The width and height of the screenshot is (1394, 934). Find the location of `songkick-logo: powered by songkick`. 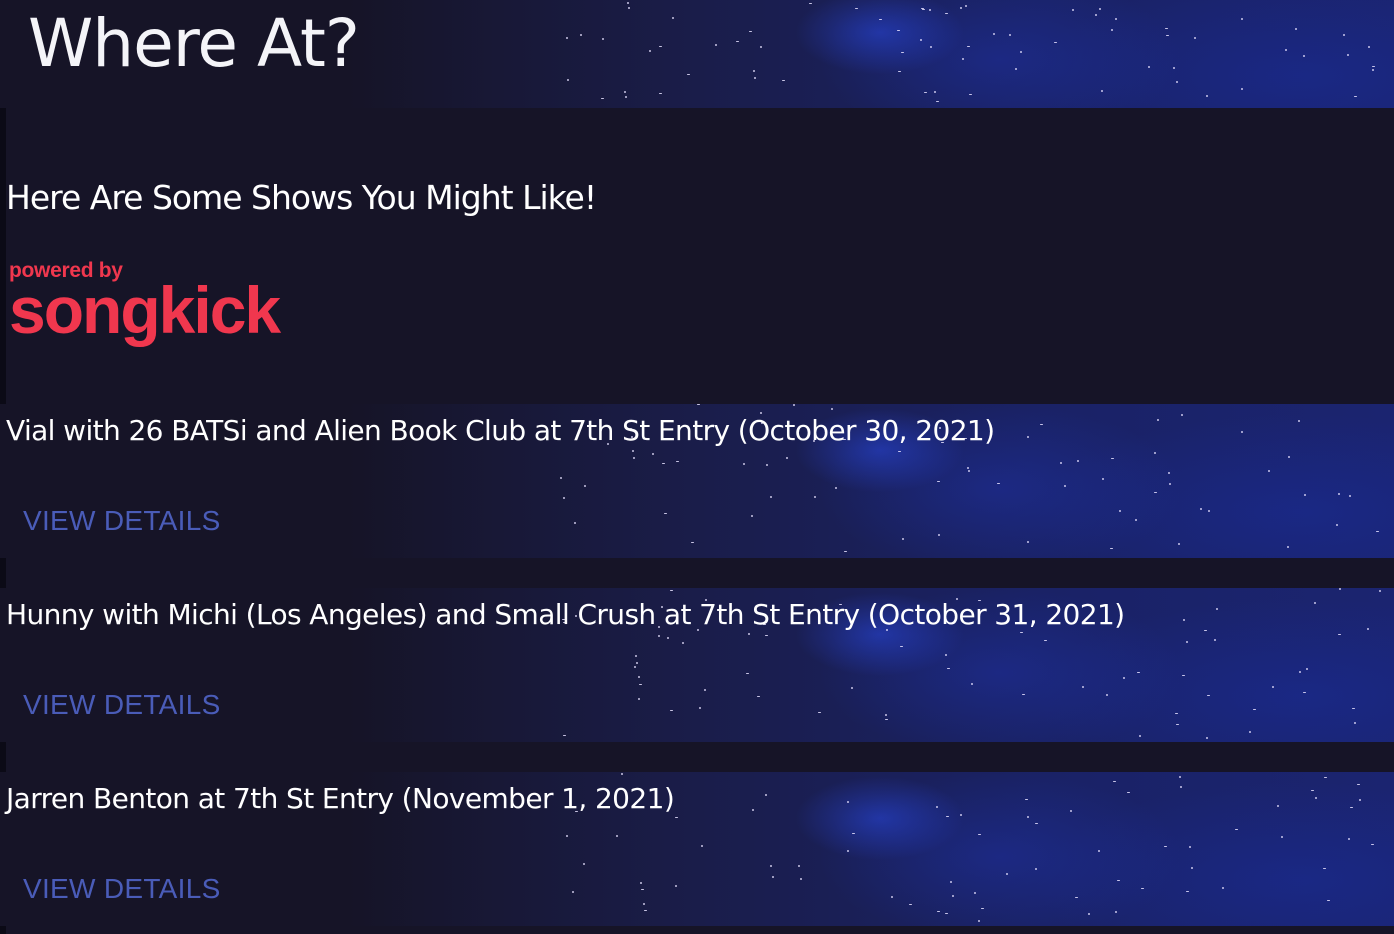

songkick-logo: powered by songkick is located at coordinates (145, 301).